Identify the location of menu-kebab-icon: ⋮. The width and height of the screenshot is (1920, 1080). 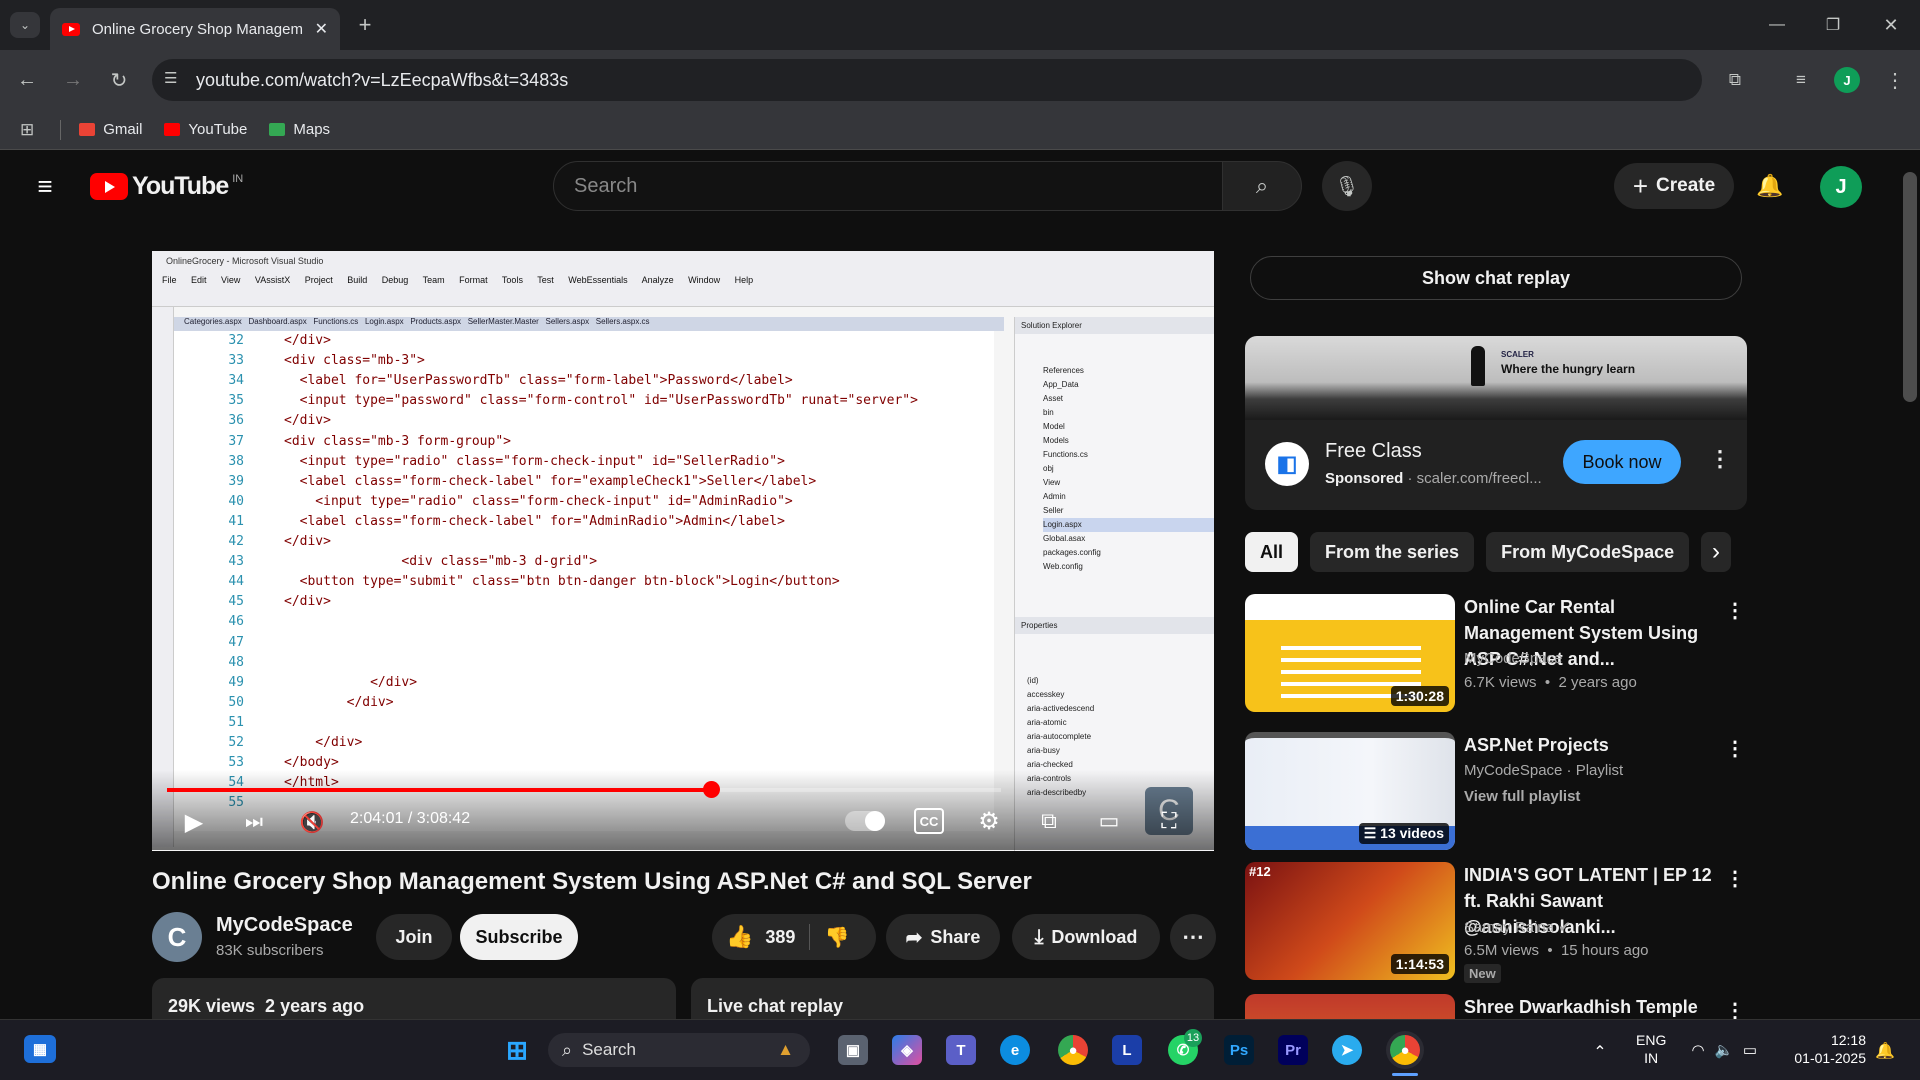
(1895, 80).